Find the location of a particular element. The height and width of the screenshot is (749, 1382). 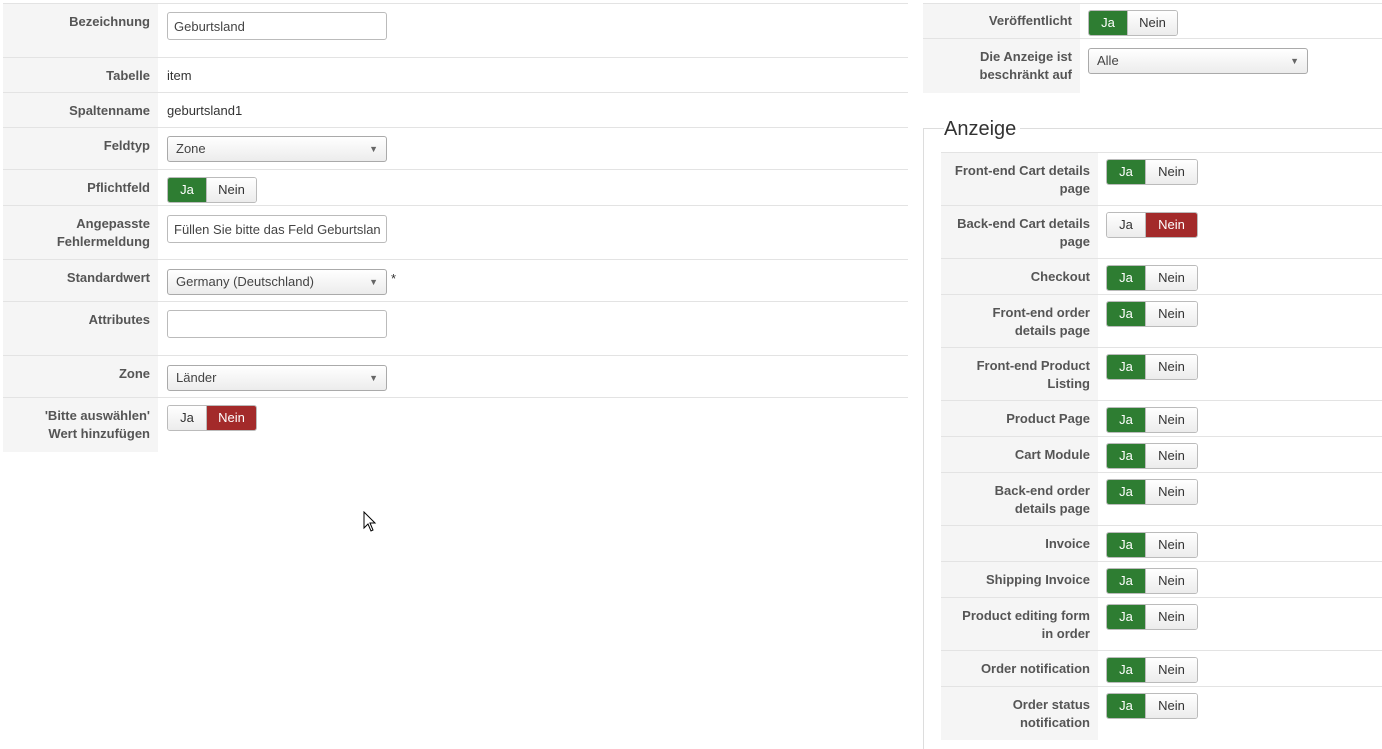

anzeige-row: Front-end order details page Ja Nein is located at coordinates (1161, 321).